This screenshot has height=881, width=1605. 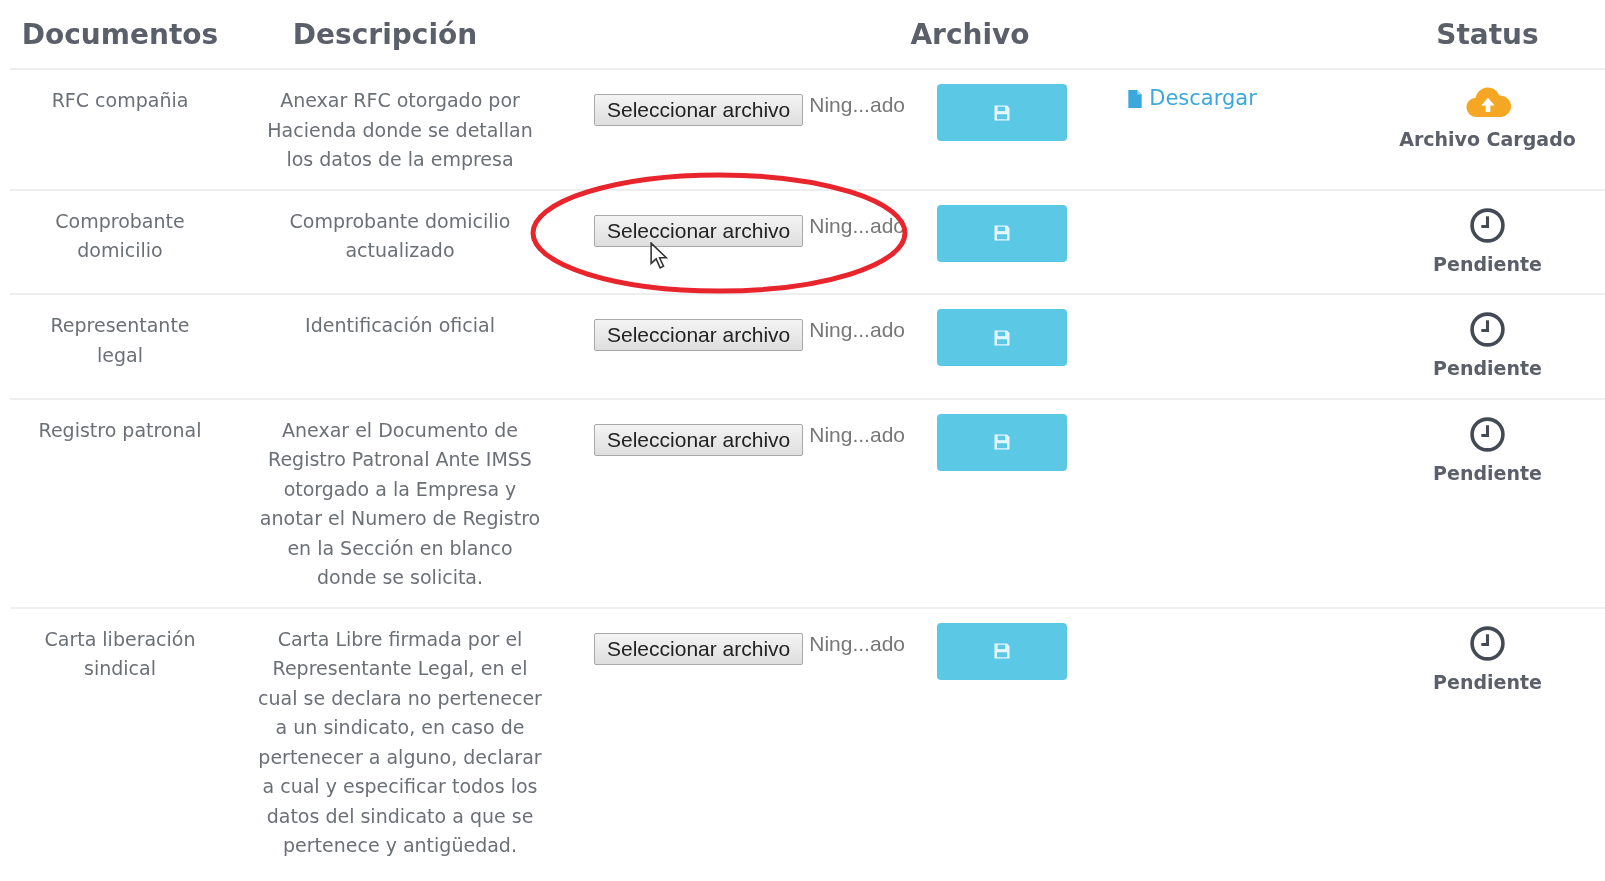 I want to click on pointer-icon, so click(x=659, y=255).